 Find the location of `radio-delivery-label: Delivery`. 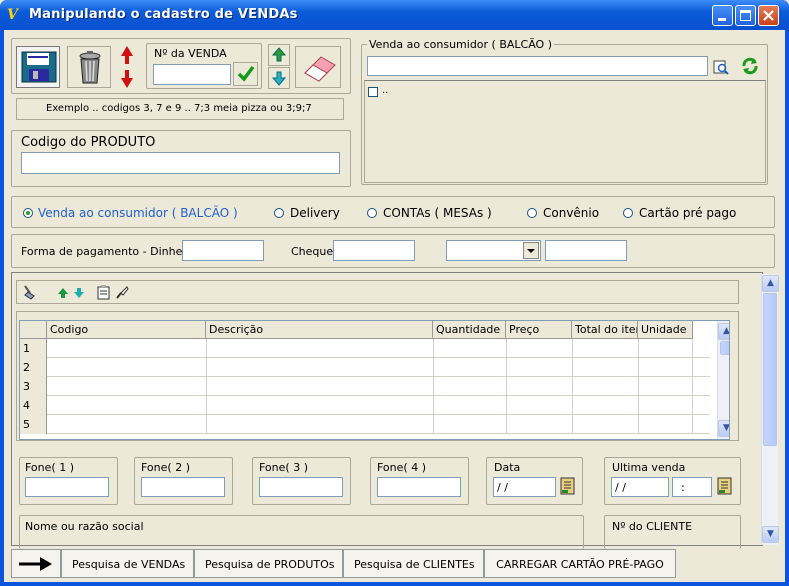

radio-delivery-label: Delivery is located at coordinates (315, 213).